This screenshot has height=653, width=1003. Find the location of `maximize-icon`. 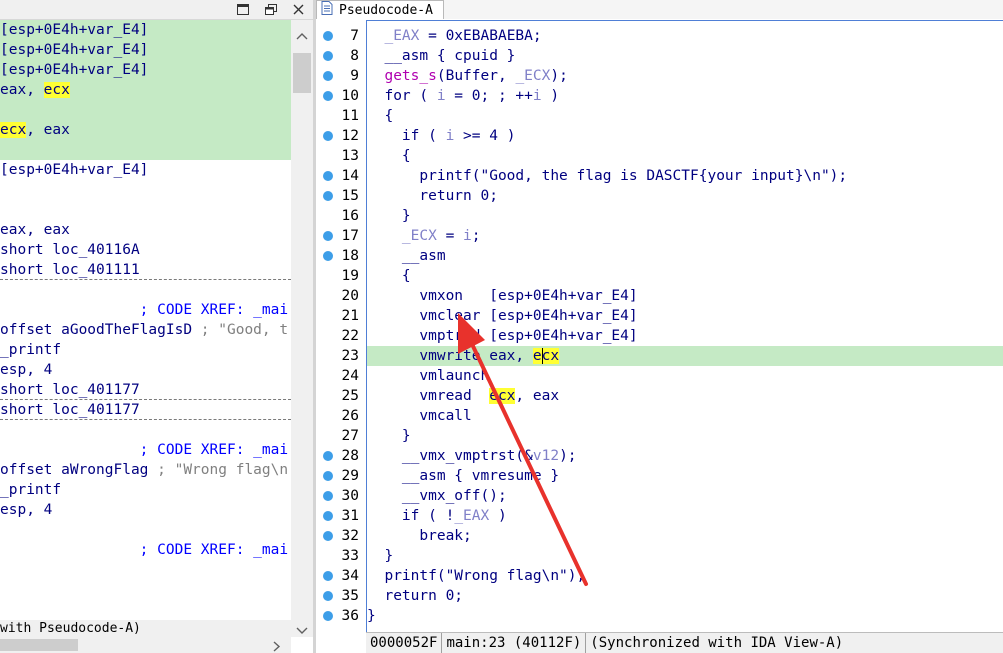

maximize-icon is located at coordinates (243, 9).